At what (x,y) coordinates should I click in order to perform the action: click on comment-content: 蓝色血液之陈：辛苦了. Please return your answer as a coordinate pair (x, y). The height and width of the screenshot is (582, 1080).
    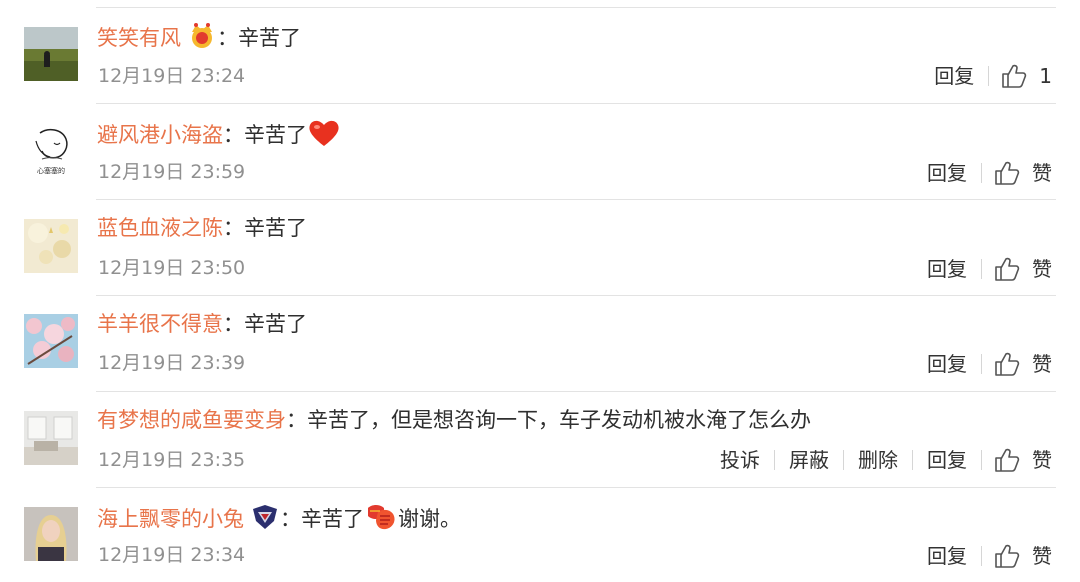
    Looking at the image, I should click on (202, 228).